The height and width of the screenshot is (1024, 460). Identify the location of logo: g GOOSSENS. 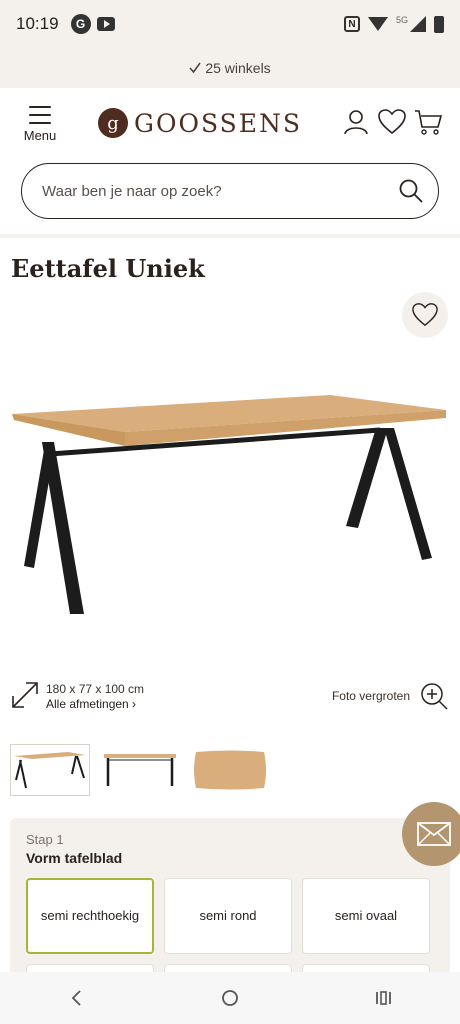
(200, 123).